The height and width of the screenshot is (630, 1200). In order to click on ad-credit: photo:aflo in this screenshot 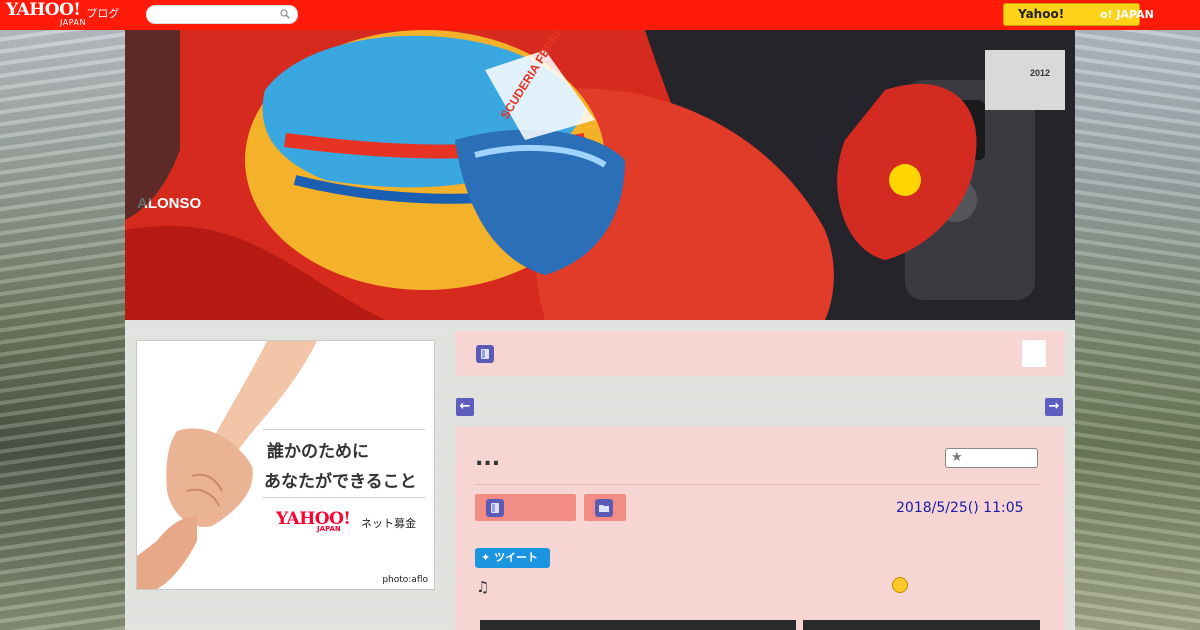, I will do `click(405, 580)`.